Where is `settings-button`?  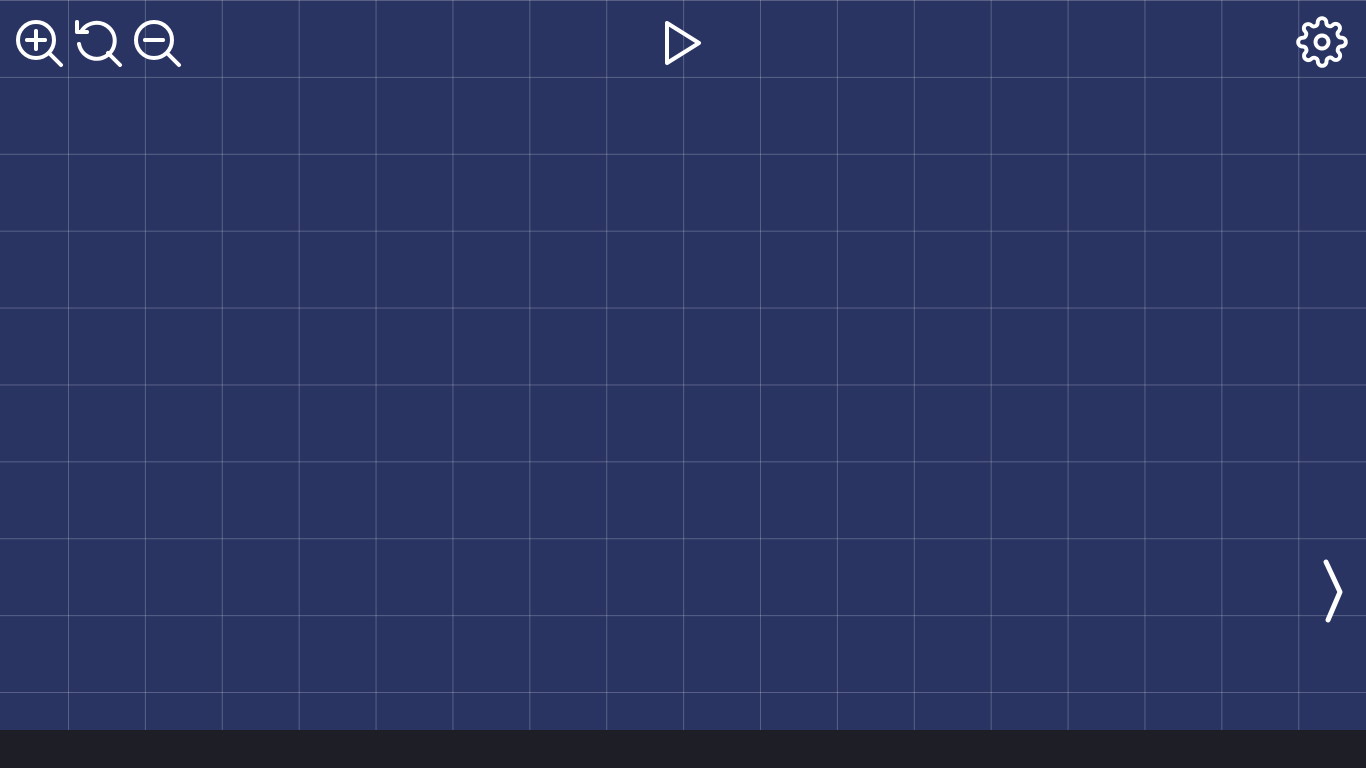 settings-button is located at coordinates (1322, 42).